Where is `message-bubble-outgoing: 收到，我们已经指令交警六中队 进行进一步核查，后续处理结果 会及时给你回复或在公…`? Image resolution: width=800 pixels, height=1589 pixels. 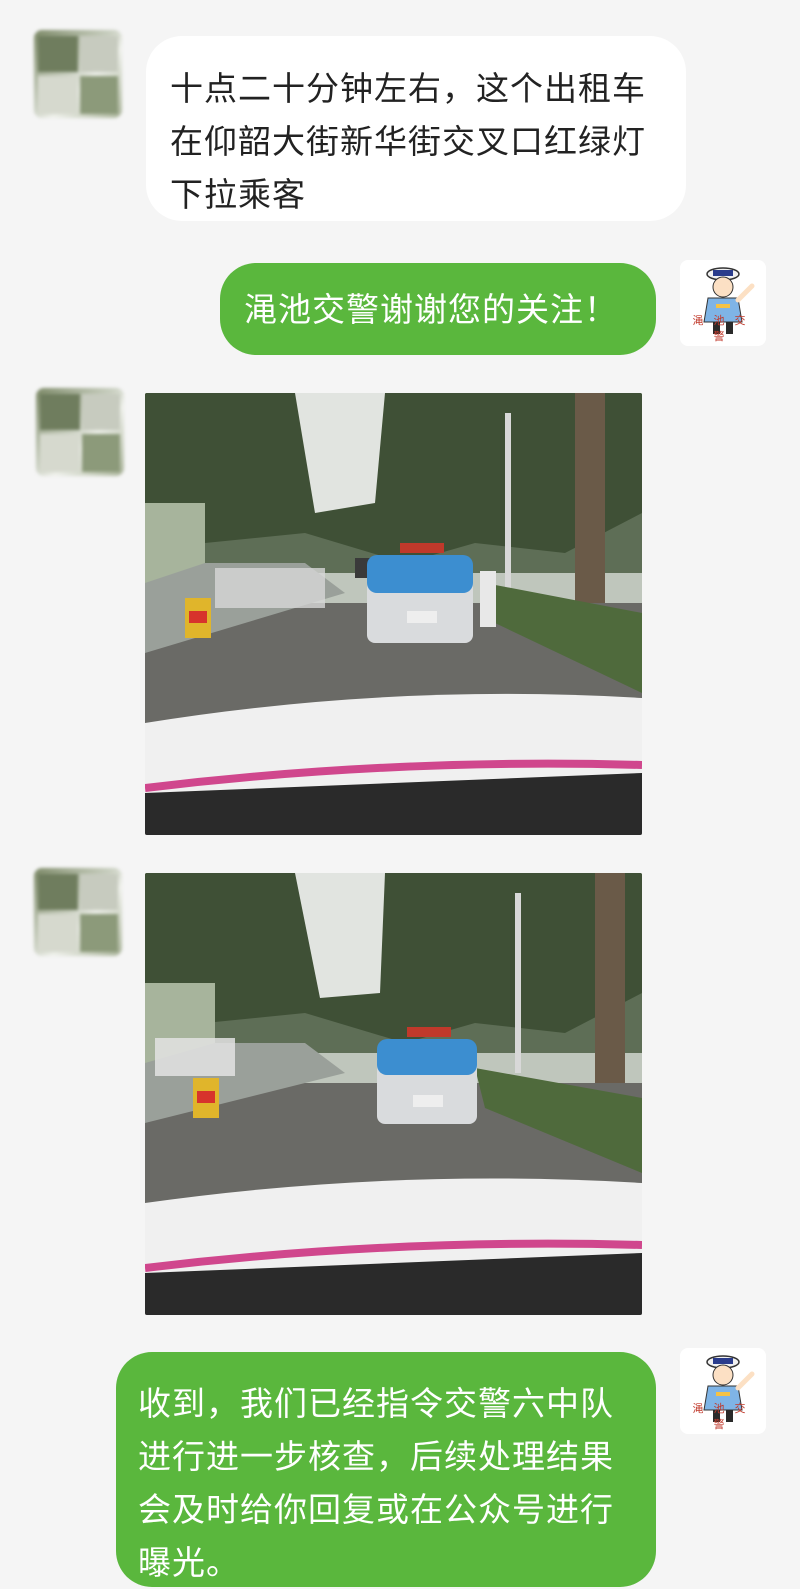
message-bubble-outgoing: 收到，我们已经指令交警六中队 进行进一步核查，后续处理结果 会及时给你回复或在公… is located at coordinates (386, 1469).